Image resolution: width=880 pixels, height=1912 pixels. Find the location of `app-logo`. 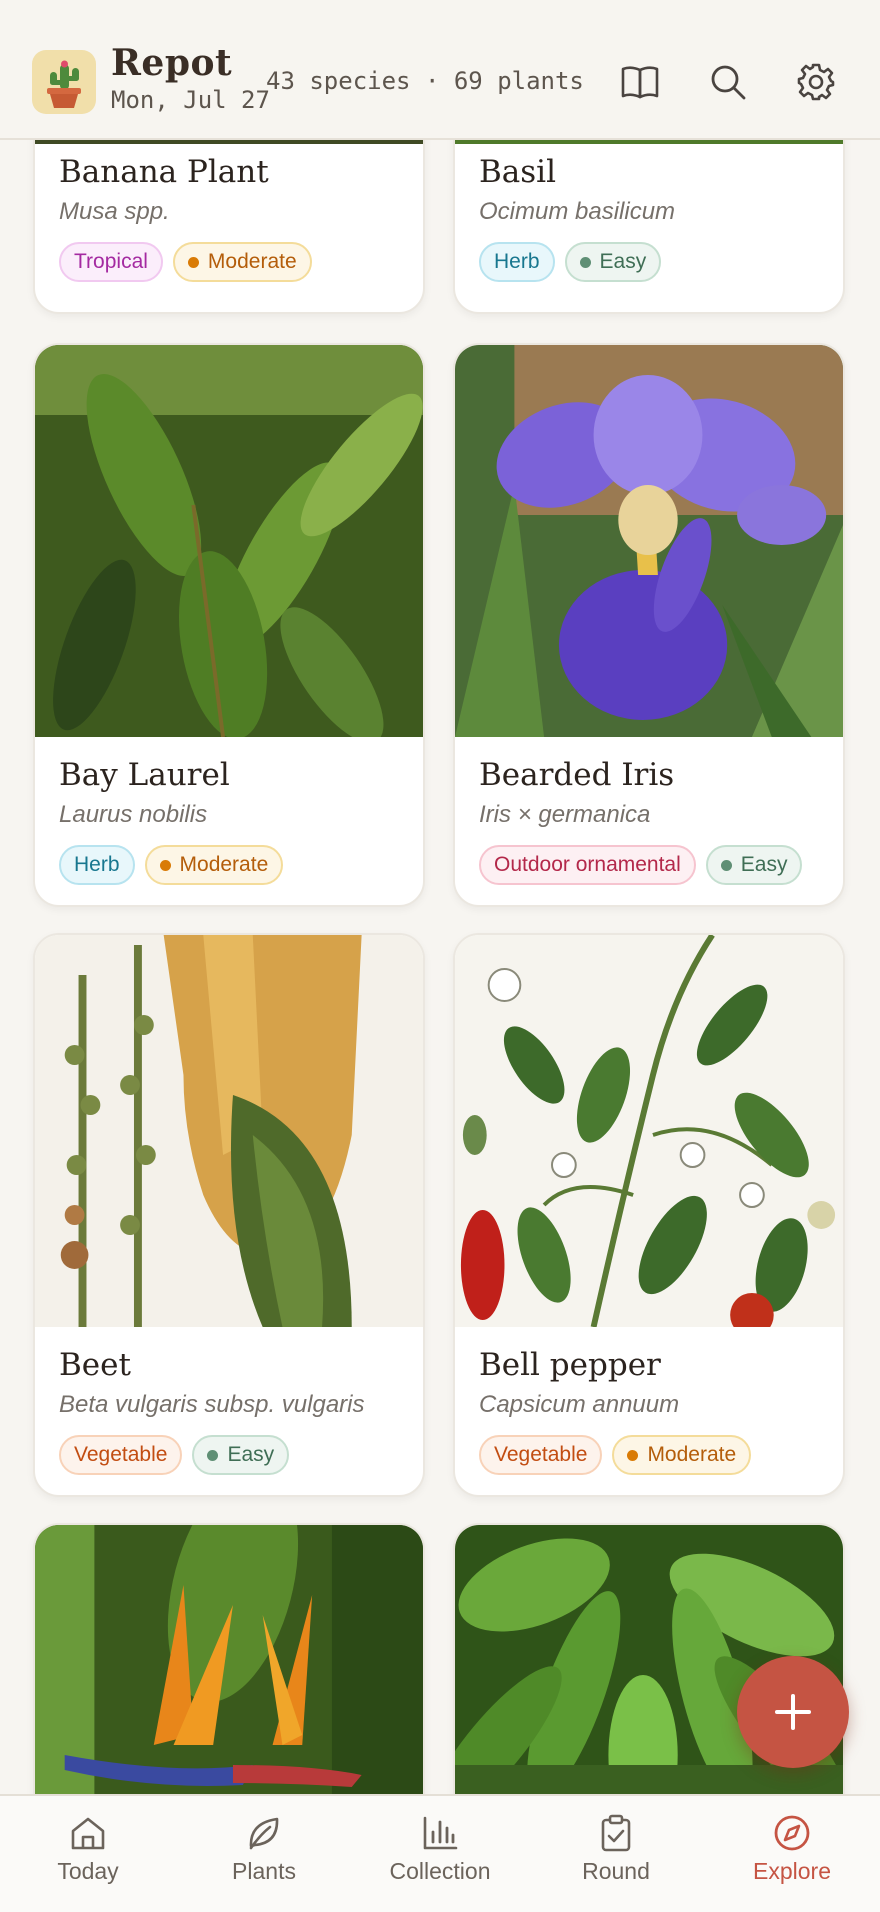

app-logo is located at coordinates (64, 82).